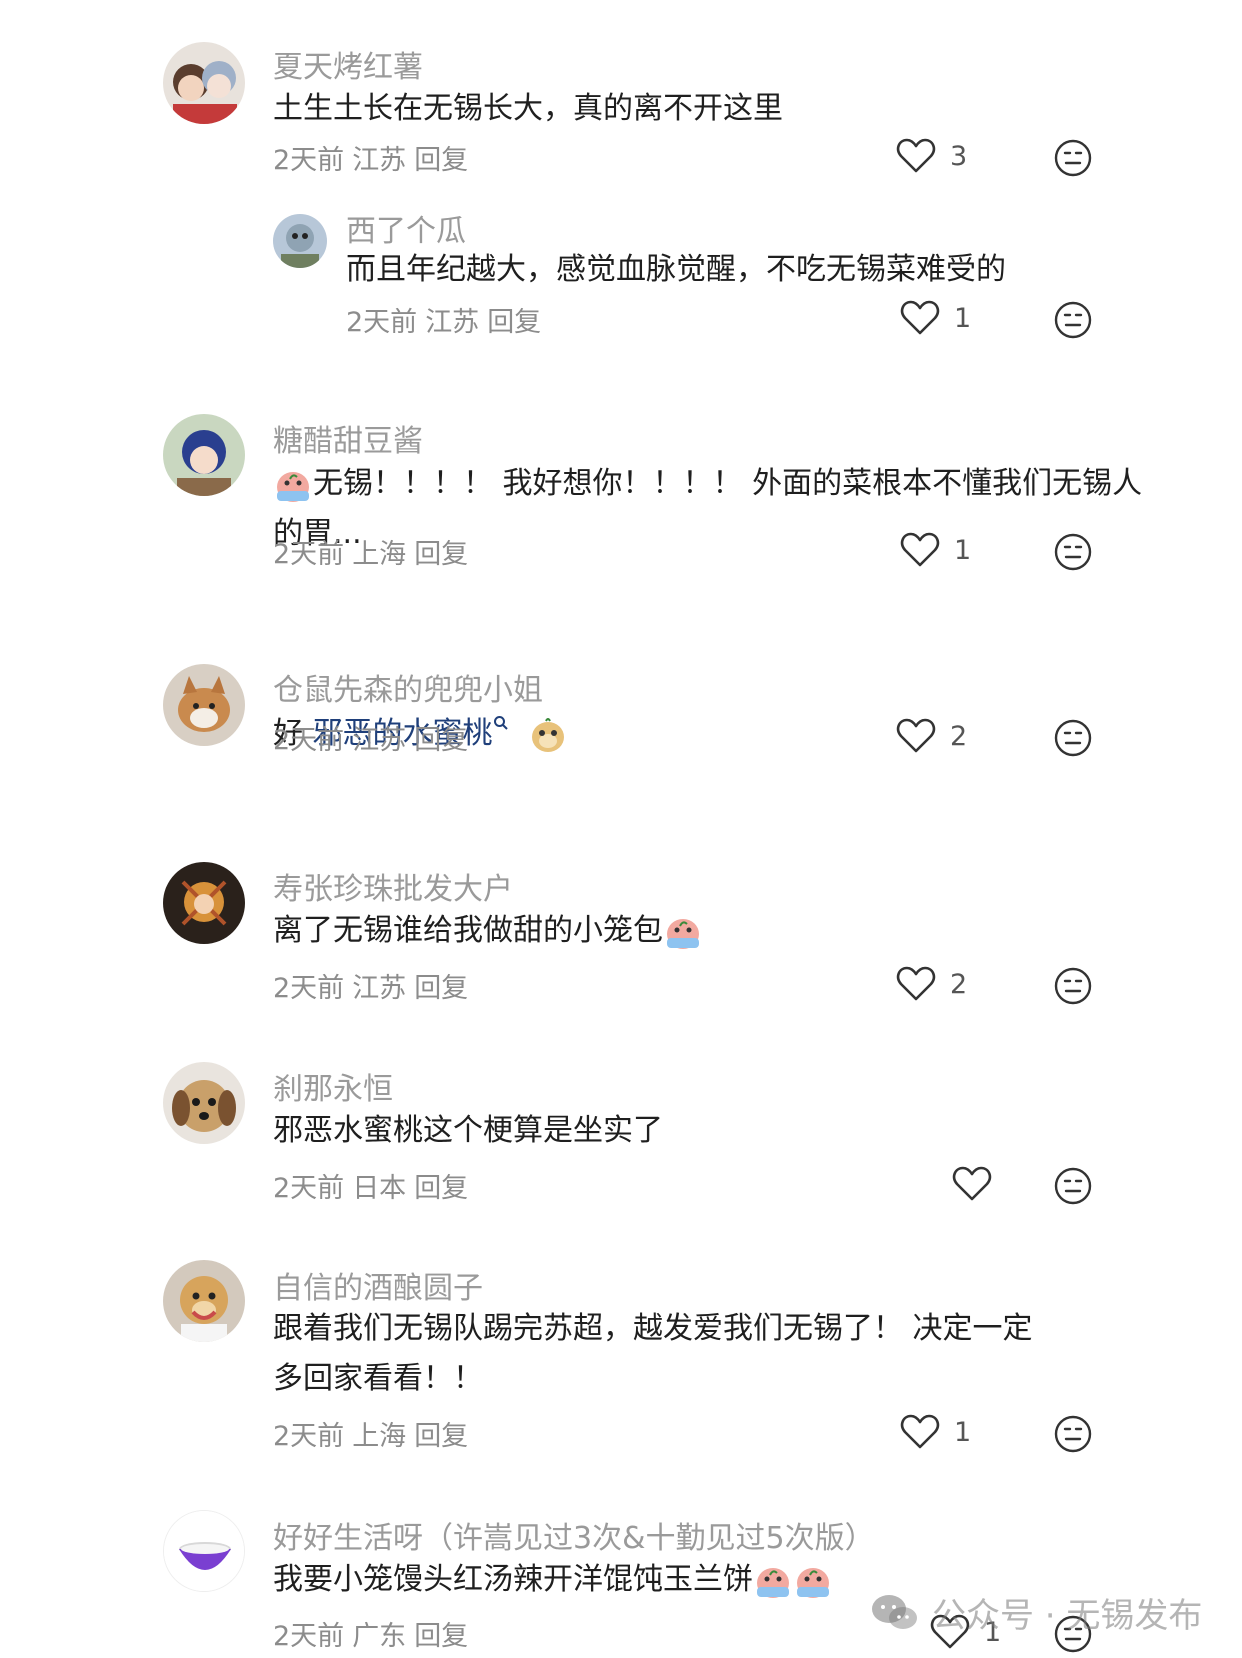  Describe the element at coordinates (348, 64) in the screenshot. I see `username: 夏天烤红薯` at that location.